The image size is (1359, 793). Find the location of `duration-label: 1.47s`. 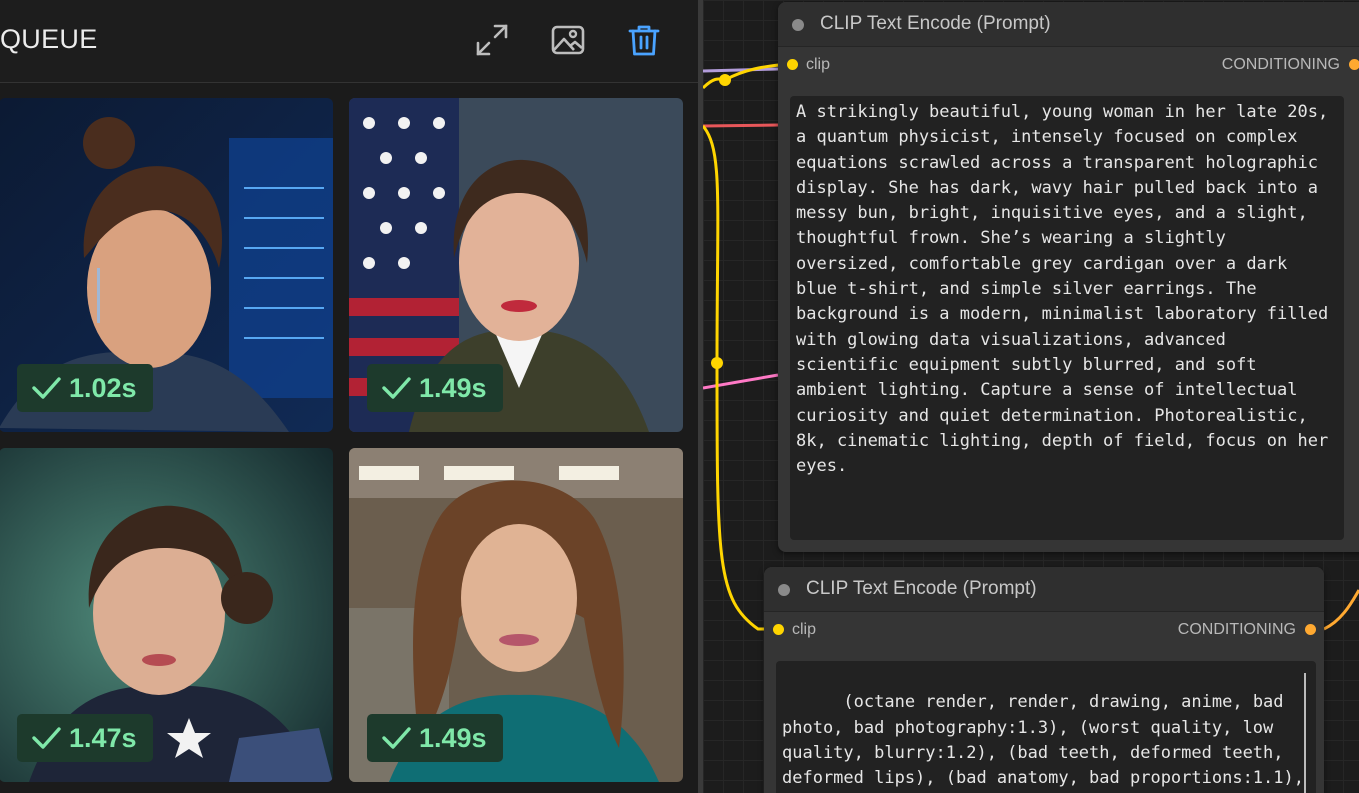

duration-label: 1.47s is located at coordinates (103, 737).